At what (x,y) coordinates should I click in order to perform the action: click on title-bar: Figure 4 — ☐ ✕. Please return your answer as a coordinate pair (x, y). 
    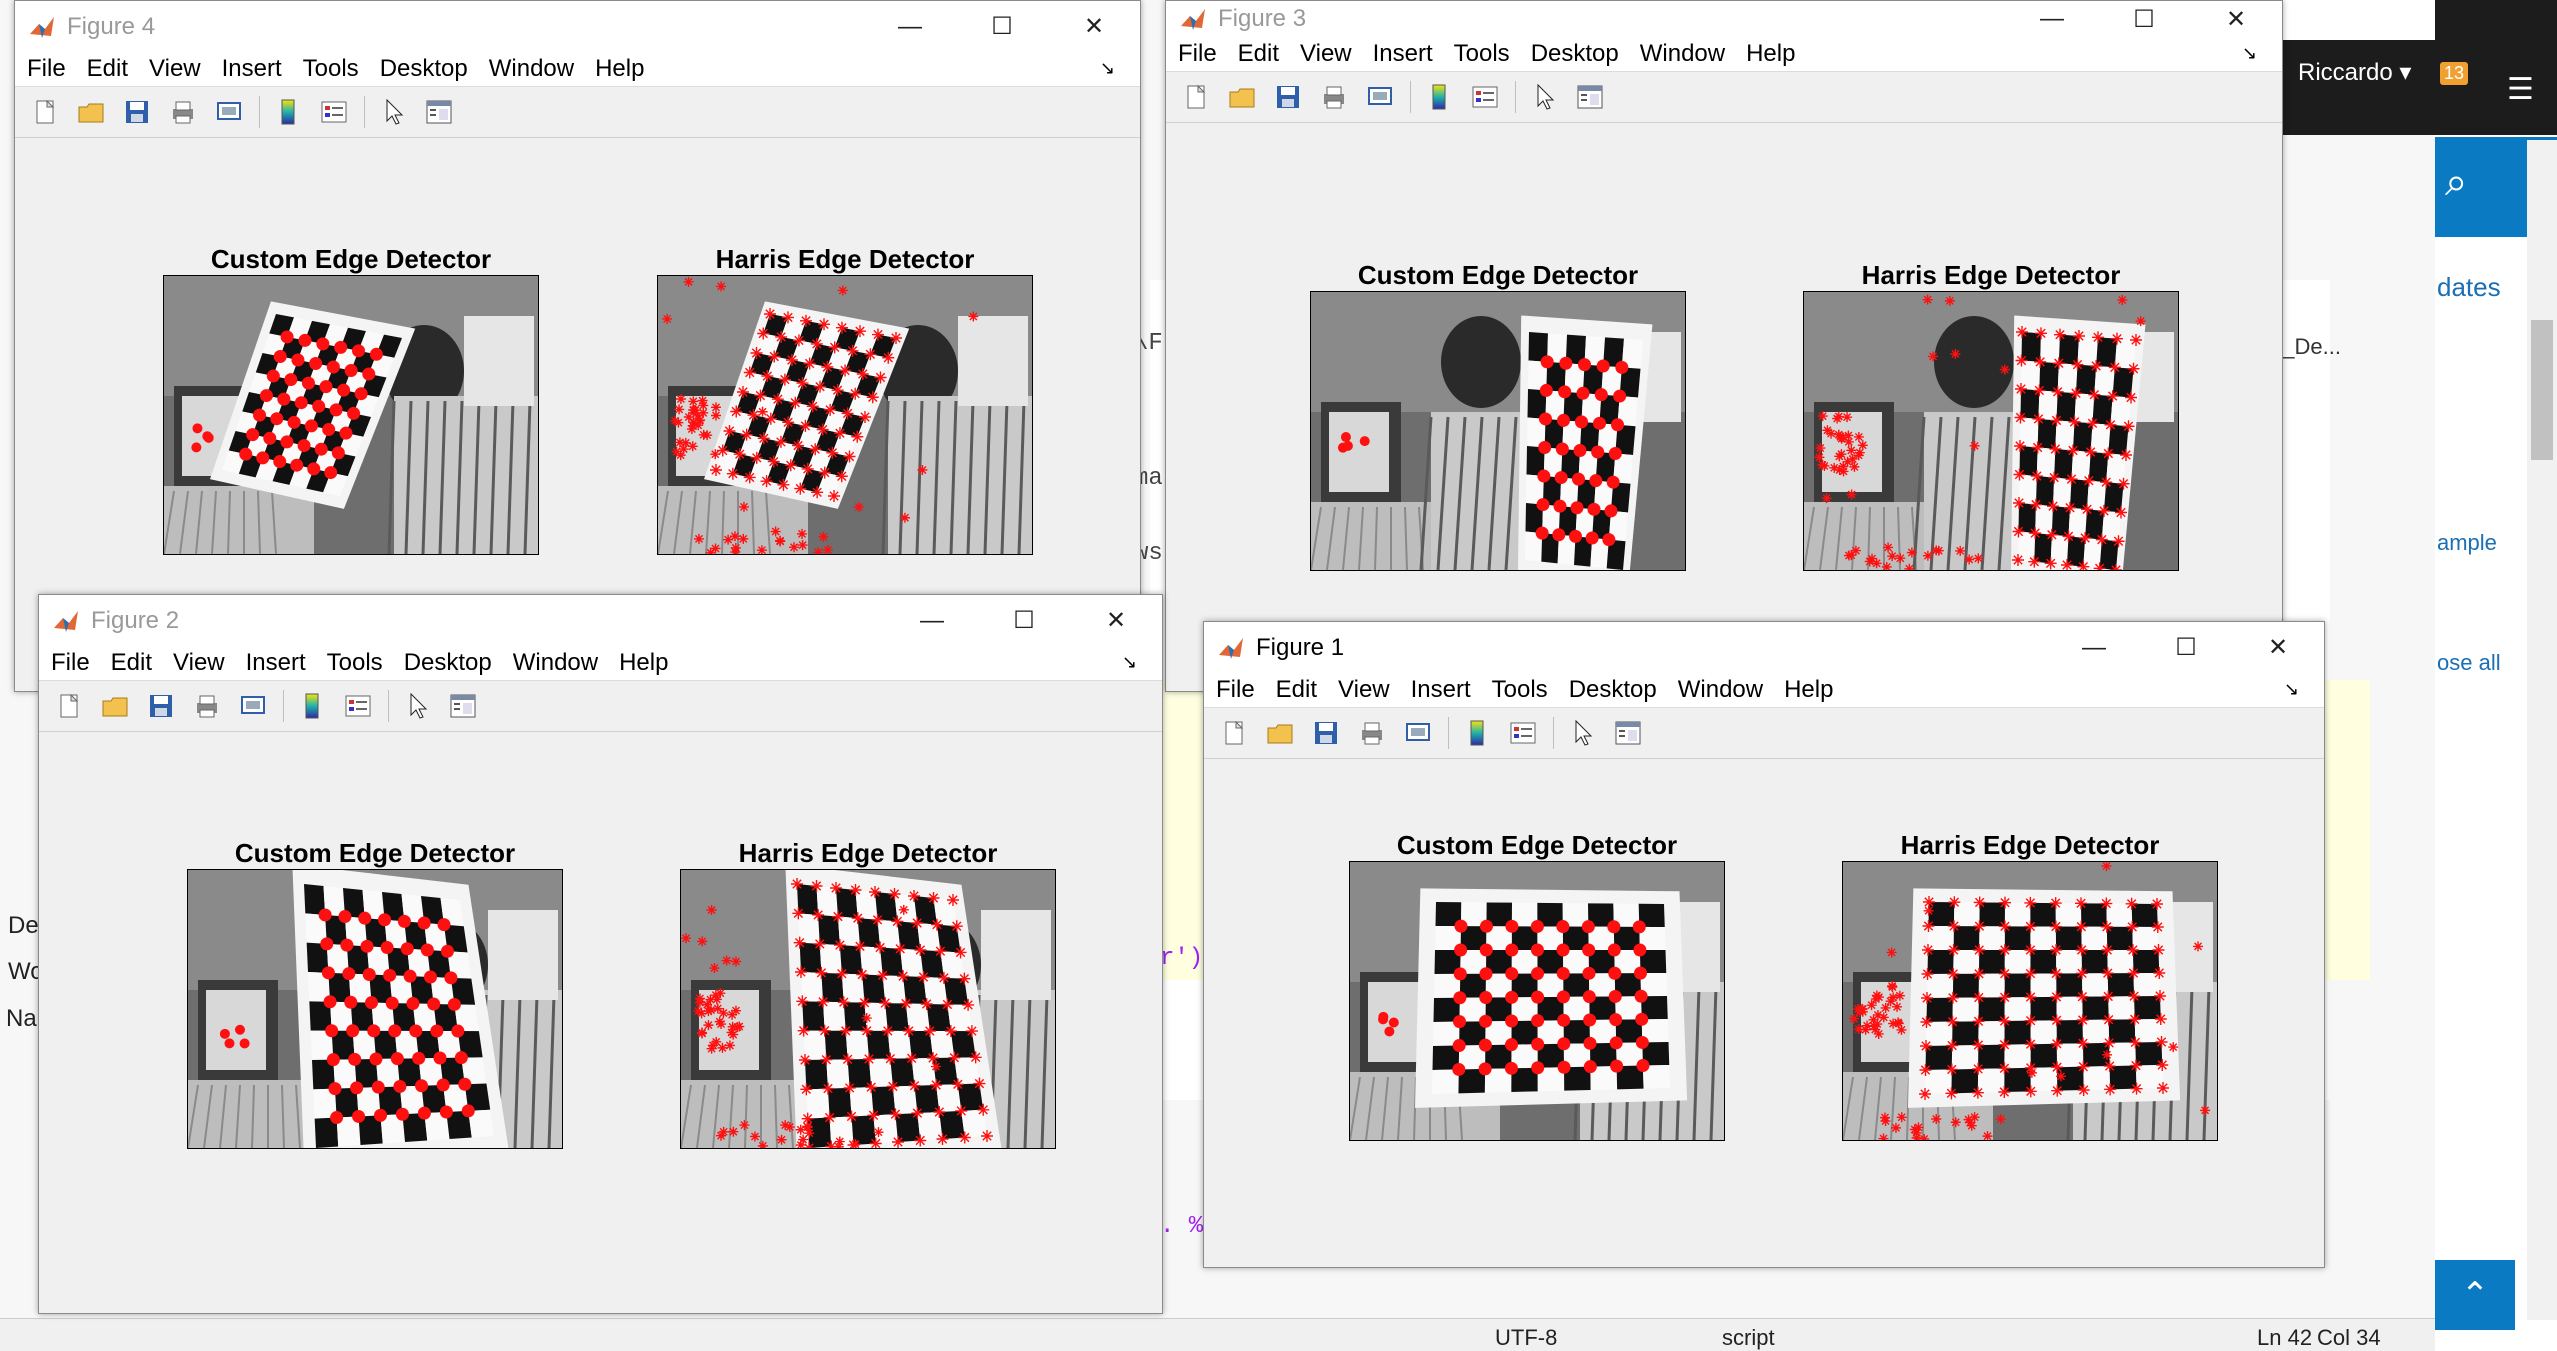
    Looking at the image, I should click on (577, 26).